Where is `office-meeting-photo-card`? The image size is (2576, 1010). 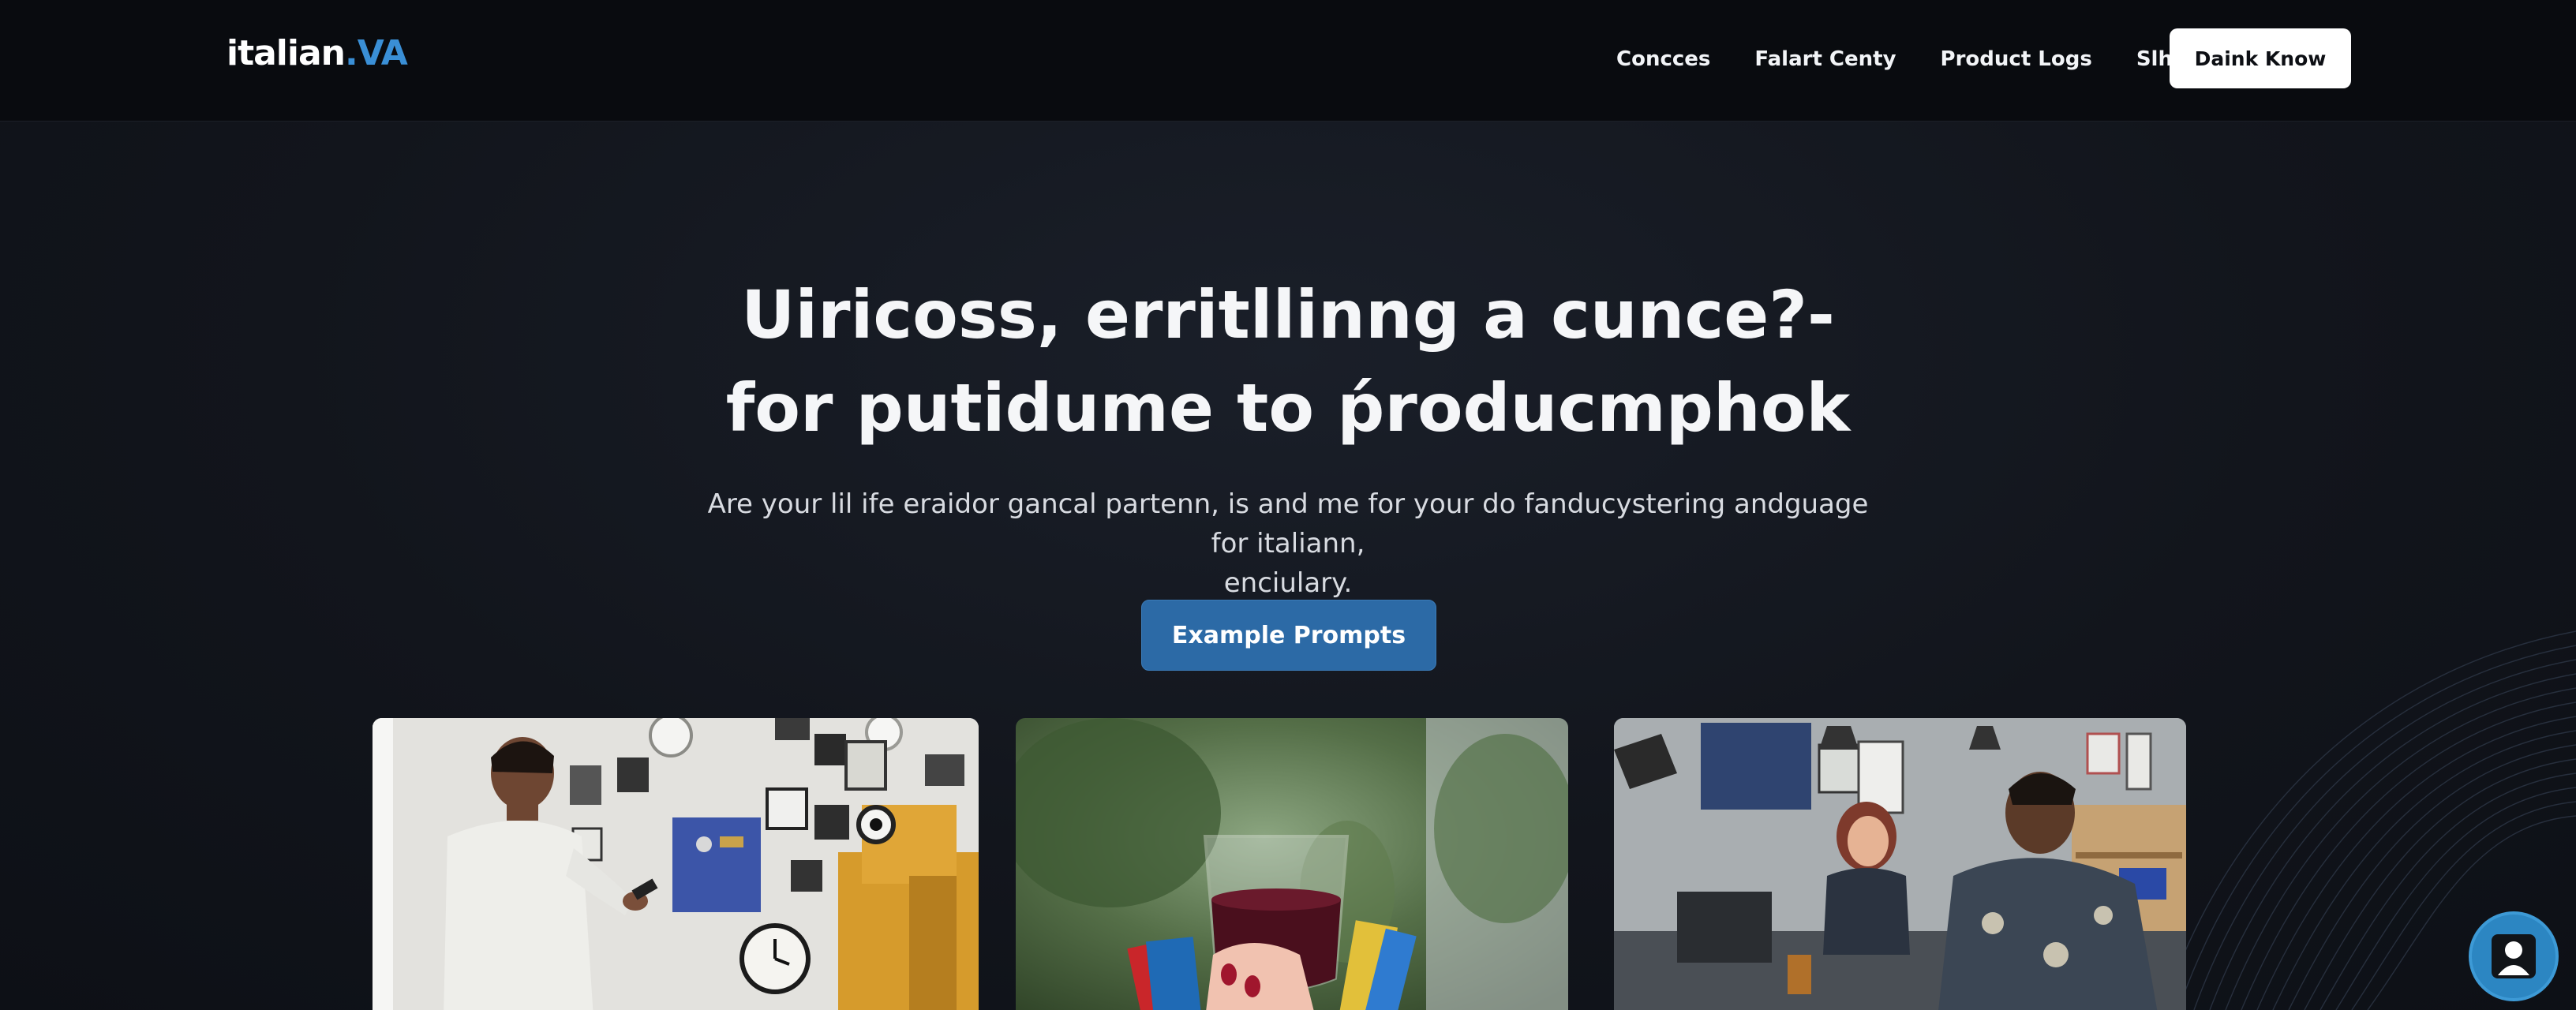 office-meeting-photo-card is located at coordinates (1900, 864).